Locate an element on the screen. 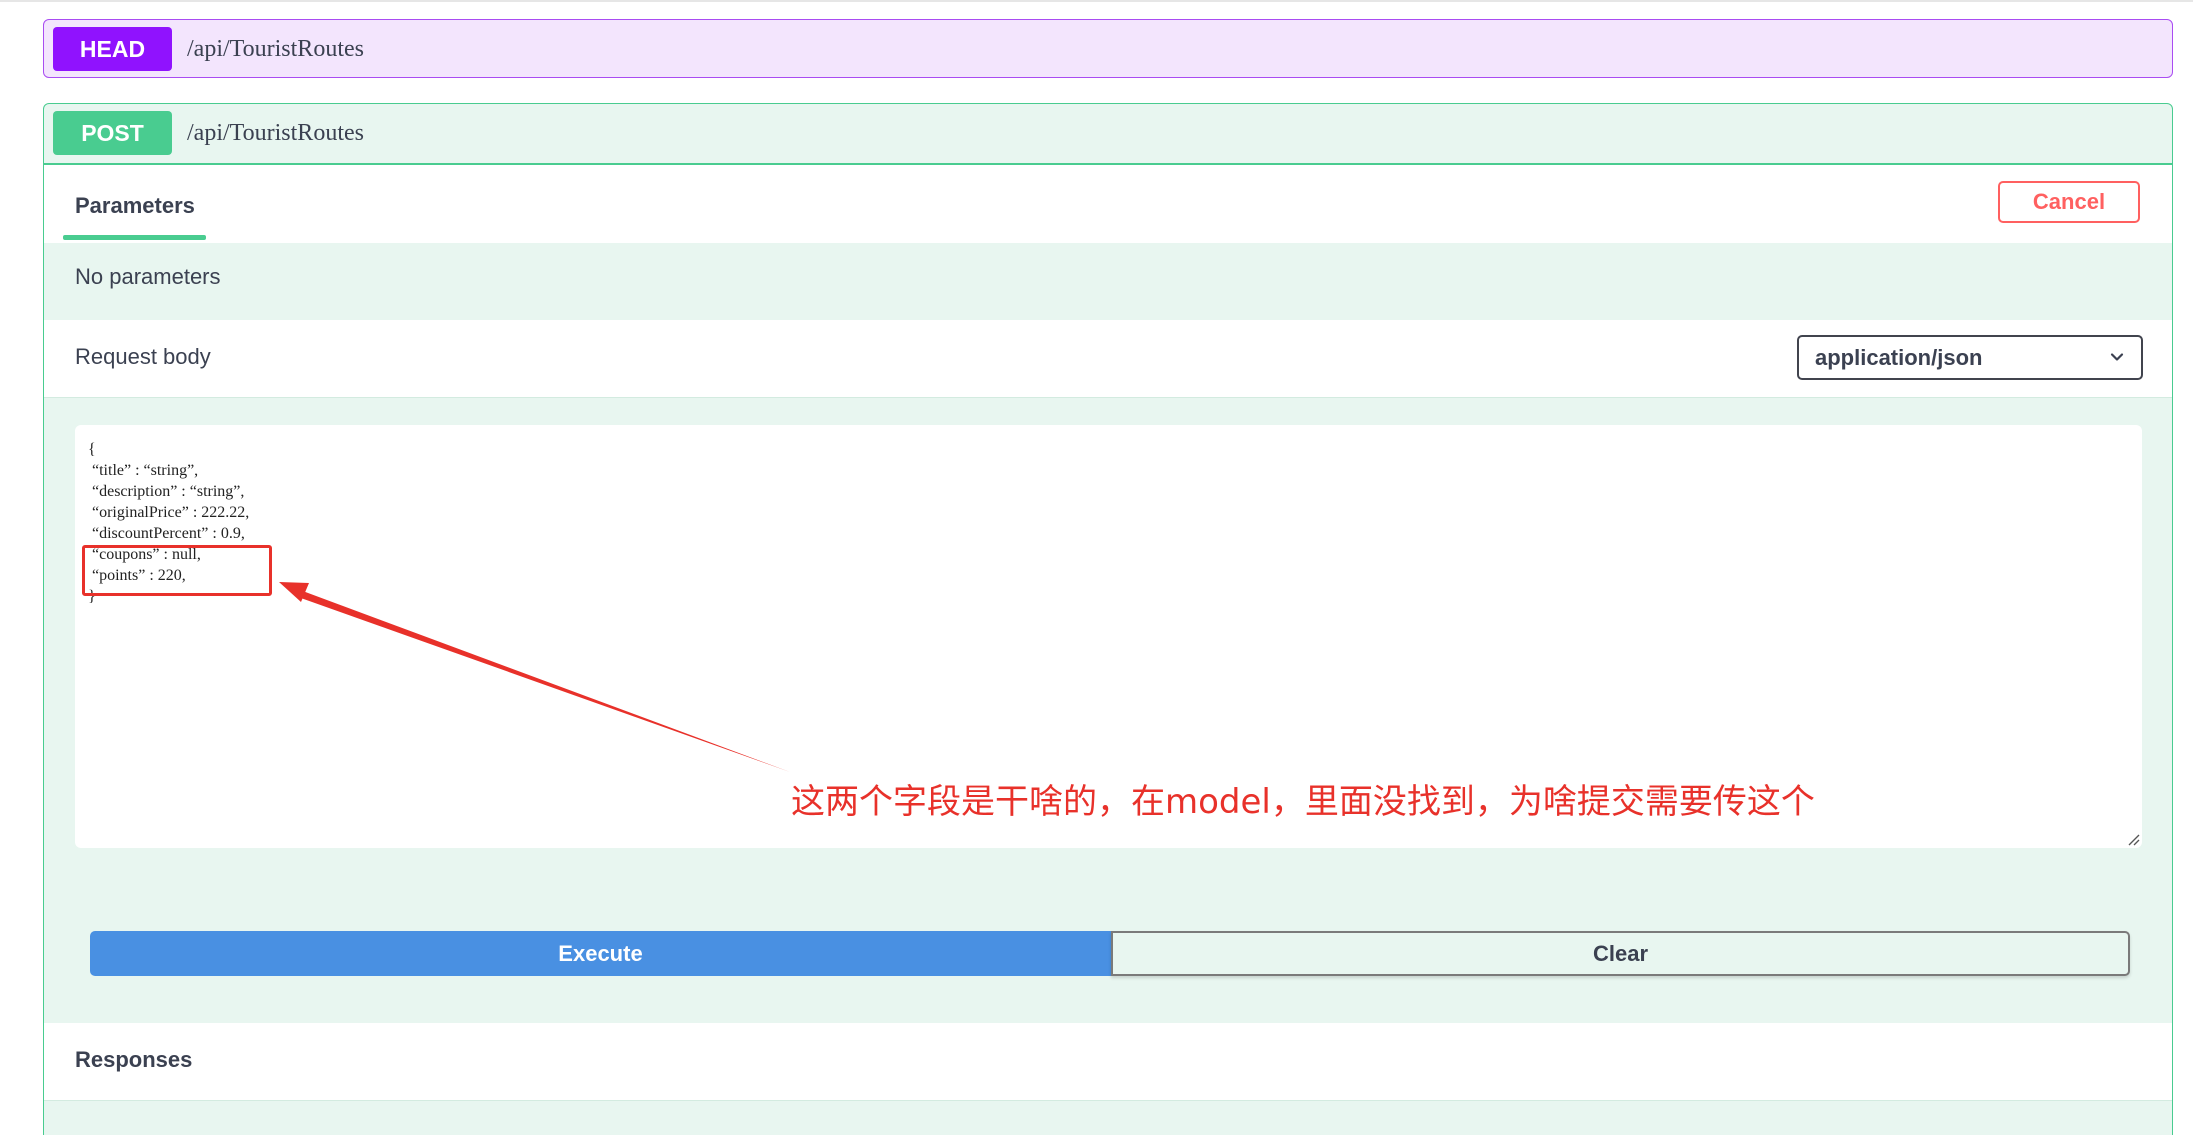 The width and height of the screenshot is (2193, 1135). code-line: “discountPercent” : 0.9, is located at coordinates (166, 533).